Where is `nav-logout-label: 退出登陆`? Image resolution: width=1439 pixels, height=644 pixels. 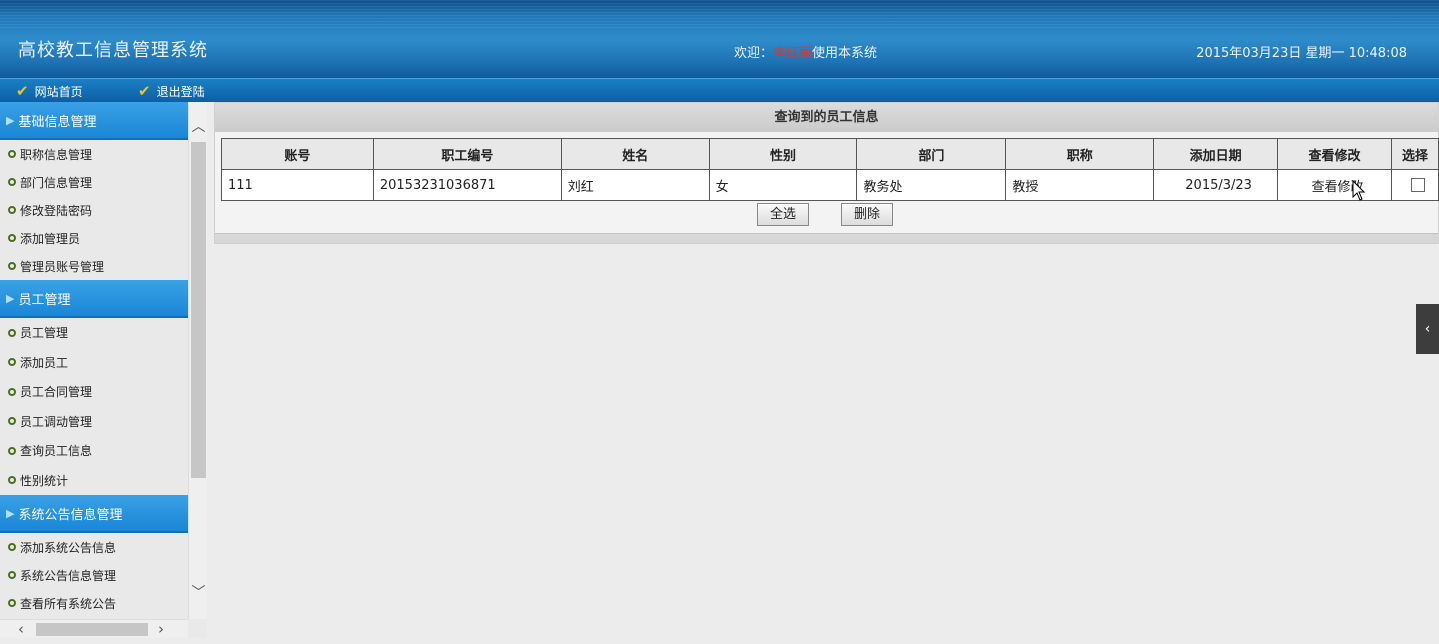
nav-logout-label: 退出登陆 is located at coordinates (180, 91).